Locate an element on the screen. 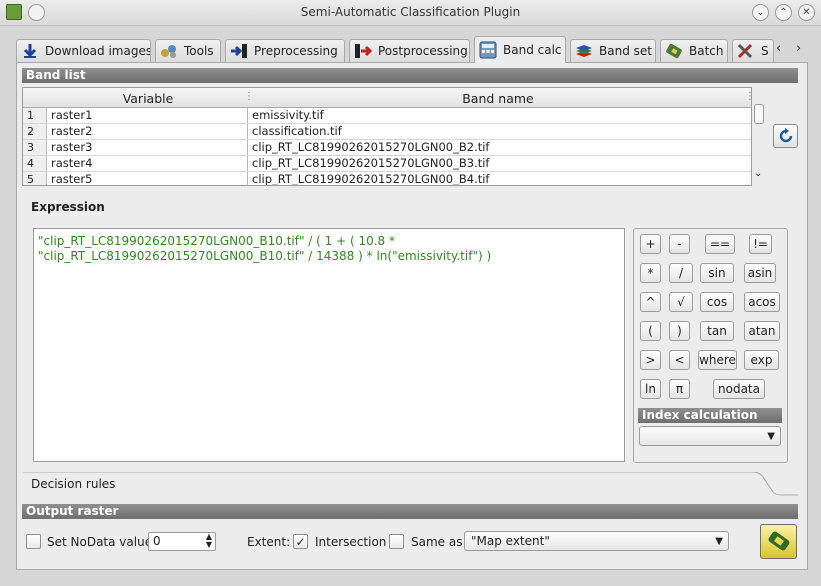 This screenshot has height=586, width=821. tab-download-images: Download images is located at coordinates (83, 50).